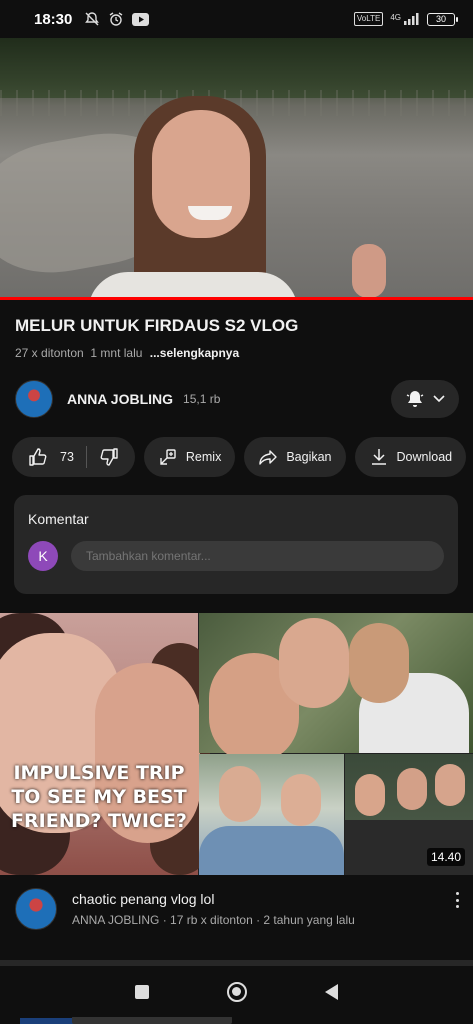  What do you see at coordinates (38, 457) in the screenshot?
I see `thumbs-up-icon` at bounding box center [38, 457].